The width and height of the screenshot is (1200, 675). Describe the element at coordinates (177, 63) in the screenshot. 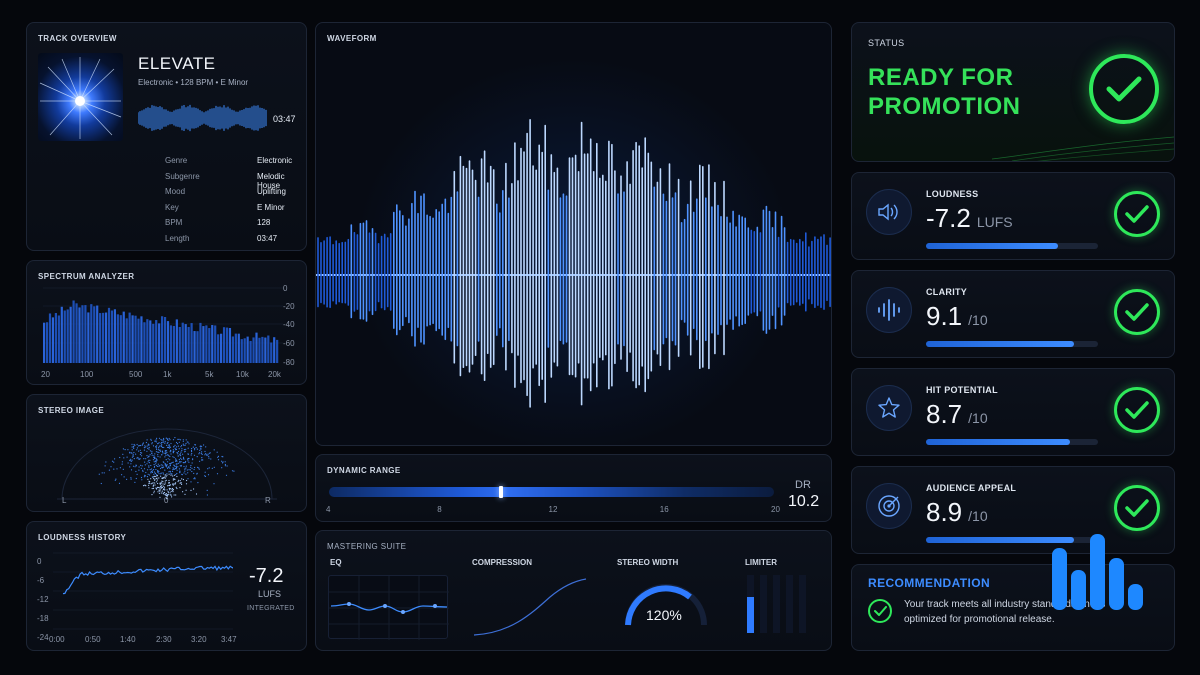

I see `track-title: ELEVATE` at that location.